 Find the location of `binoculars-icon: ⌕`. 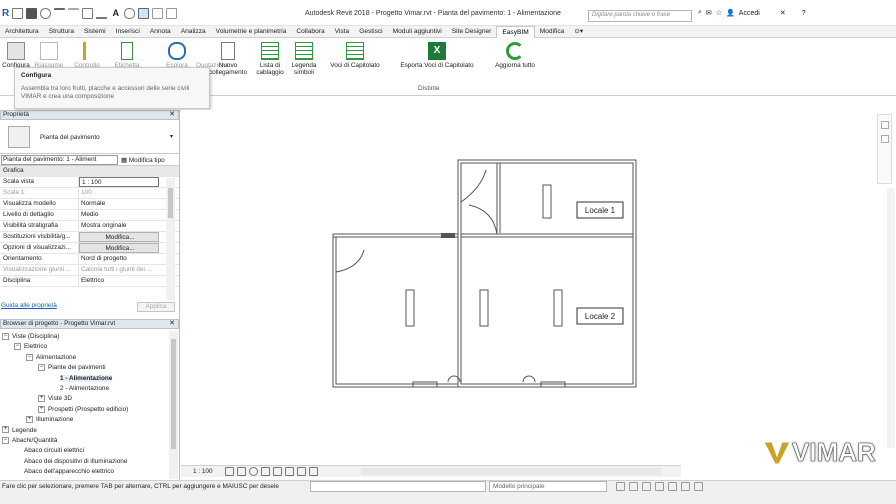

binoculars-icon: ⌕ is located at coordinates (700, 13).